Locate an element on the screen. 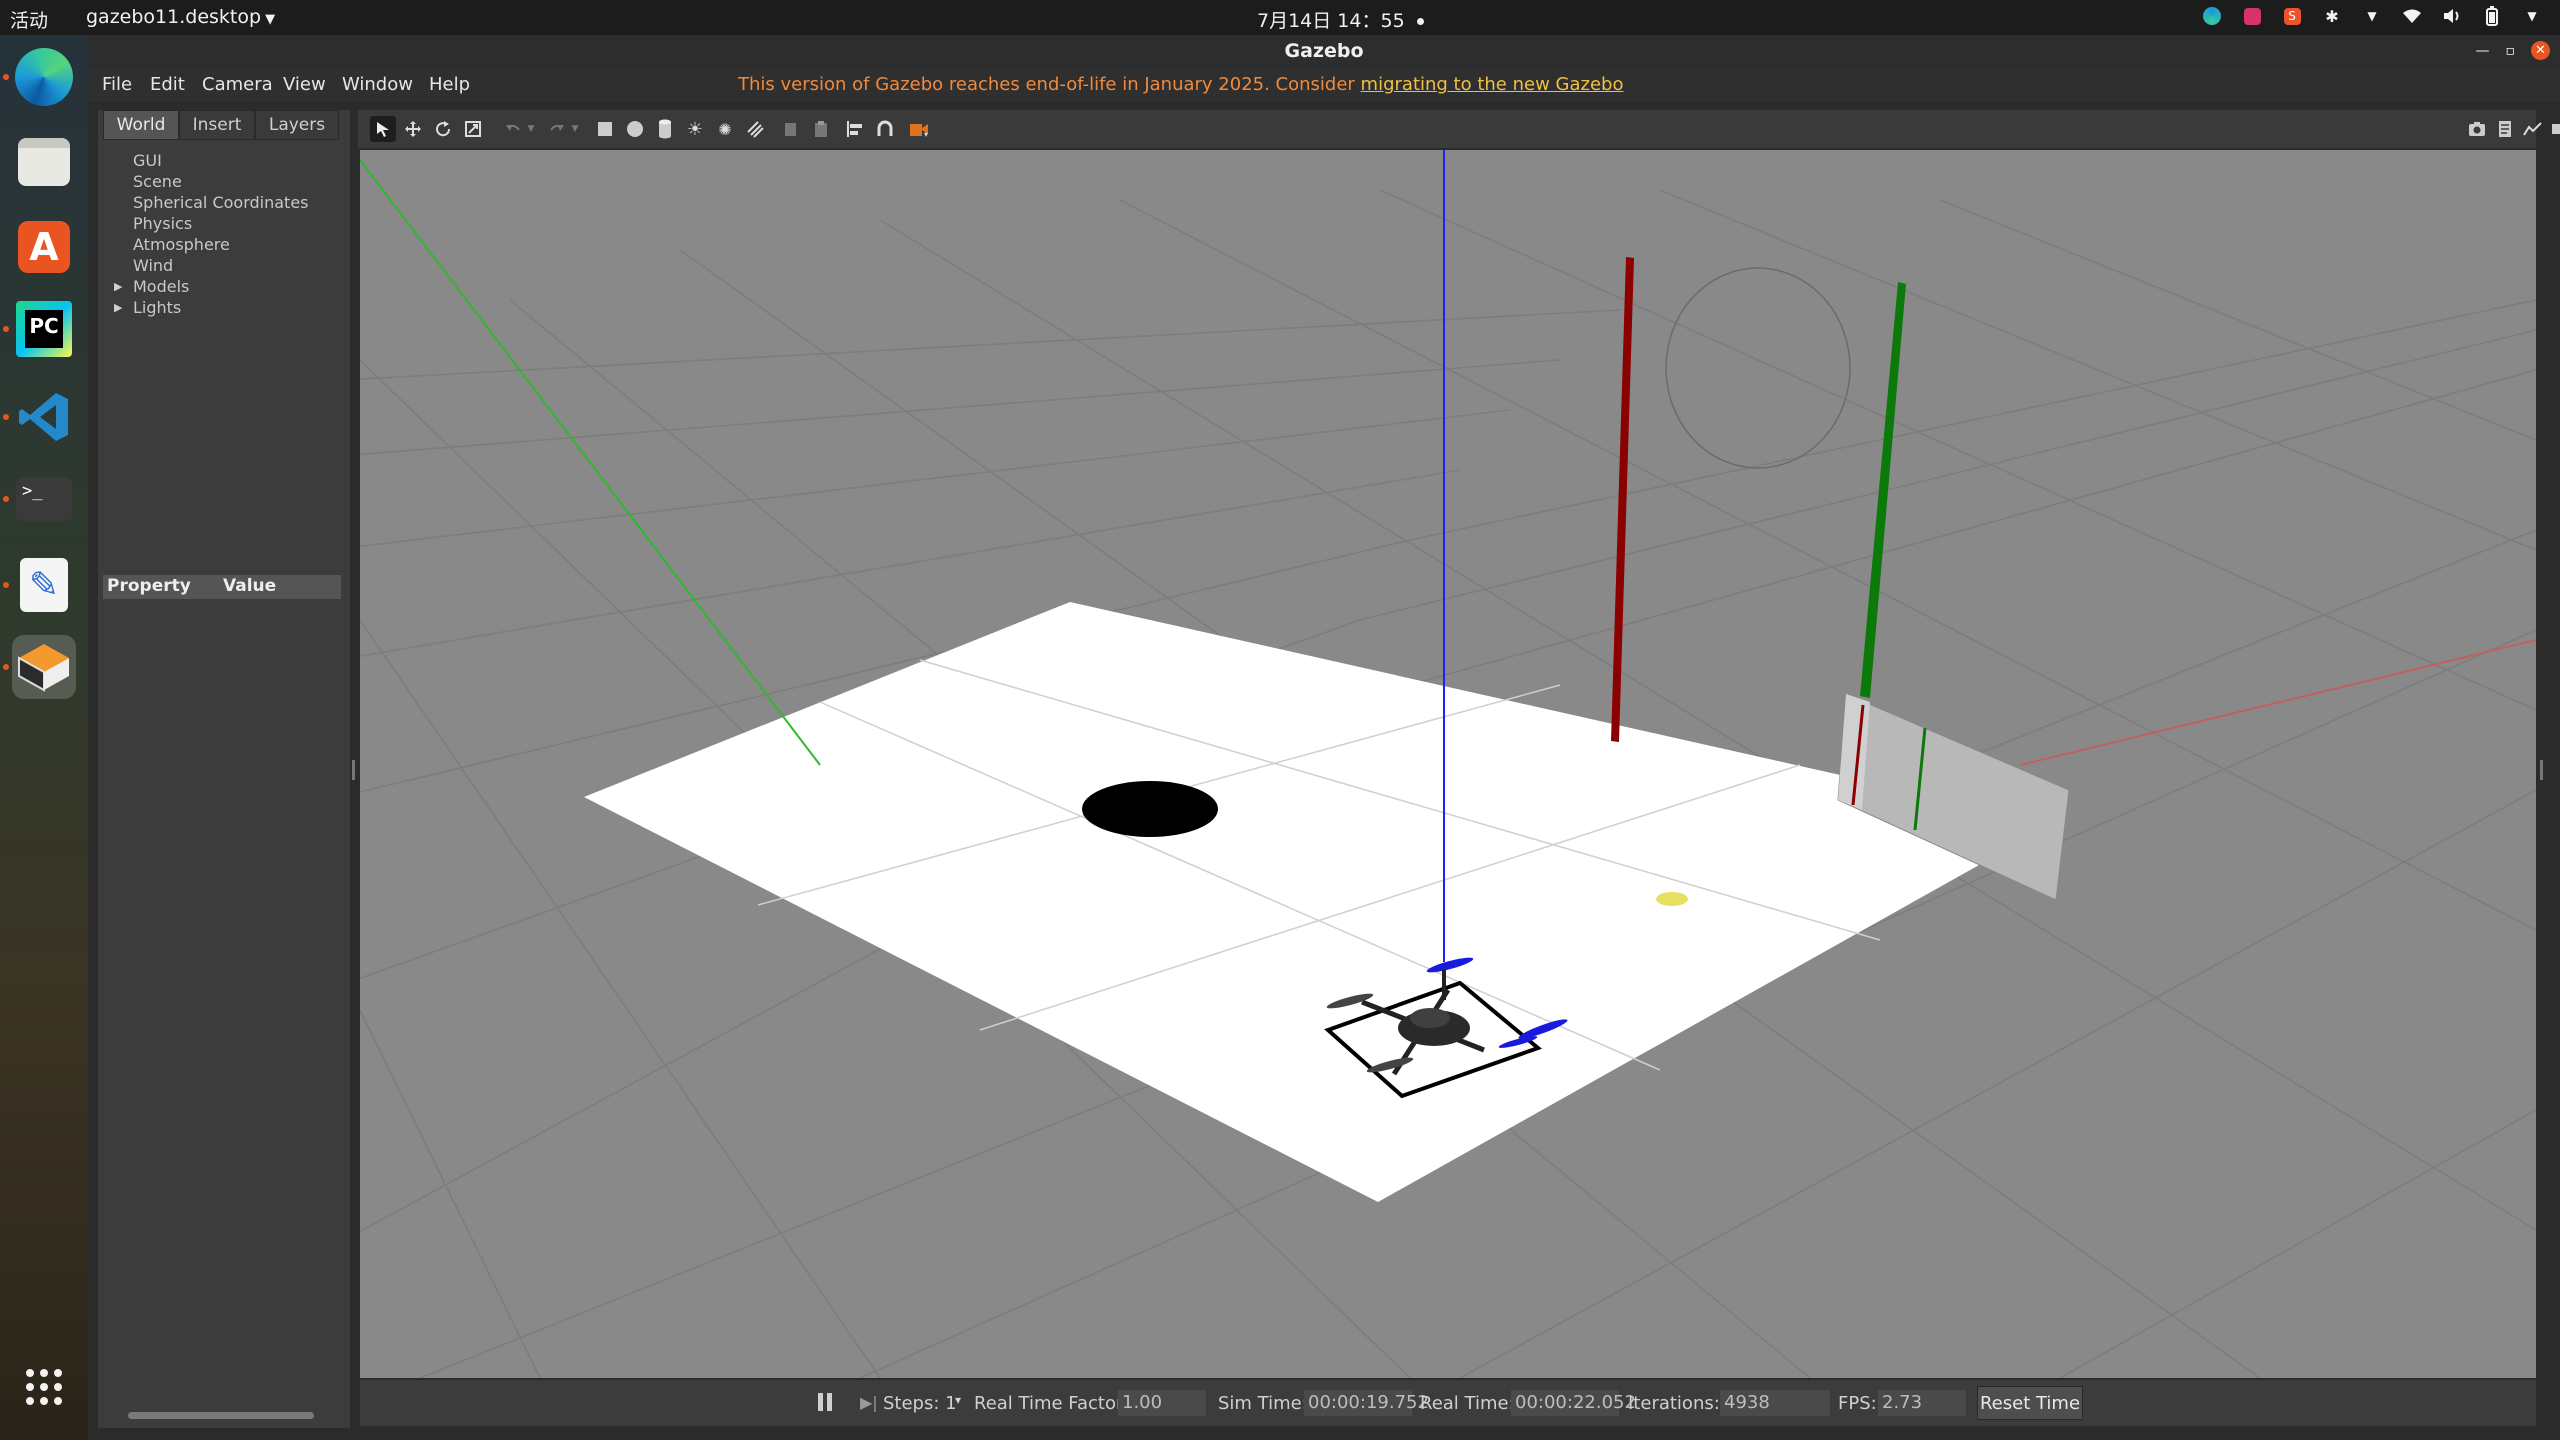  undo-icon is located at coordinates (513, 129).